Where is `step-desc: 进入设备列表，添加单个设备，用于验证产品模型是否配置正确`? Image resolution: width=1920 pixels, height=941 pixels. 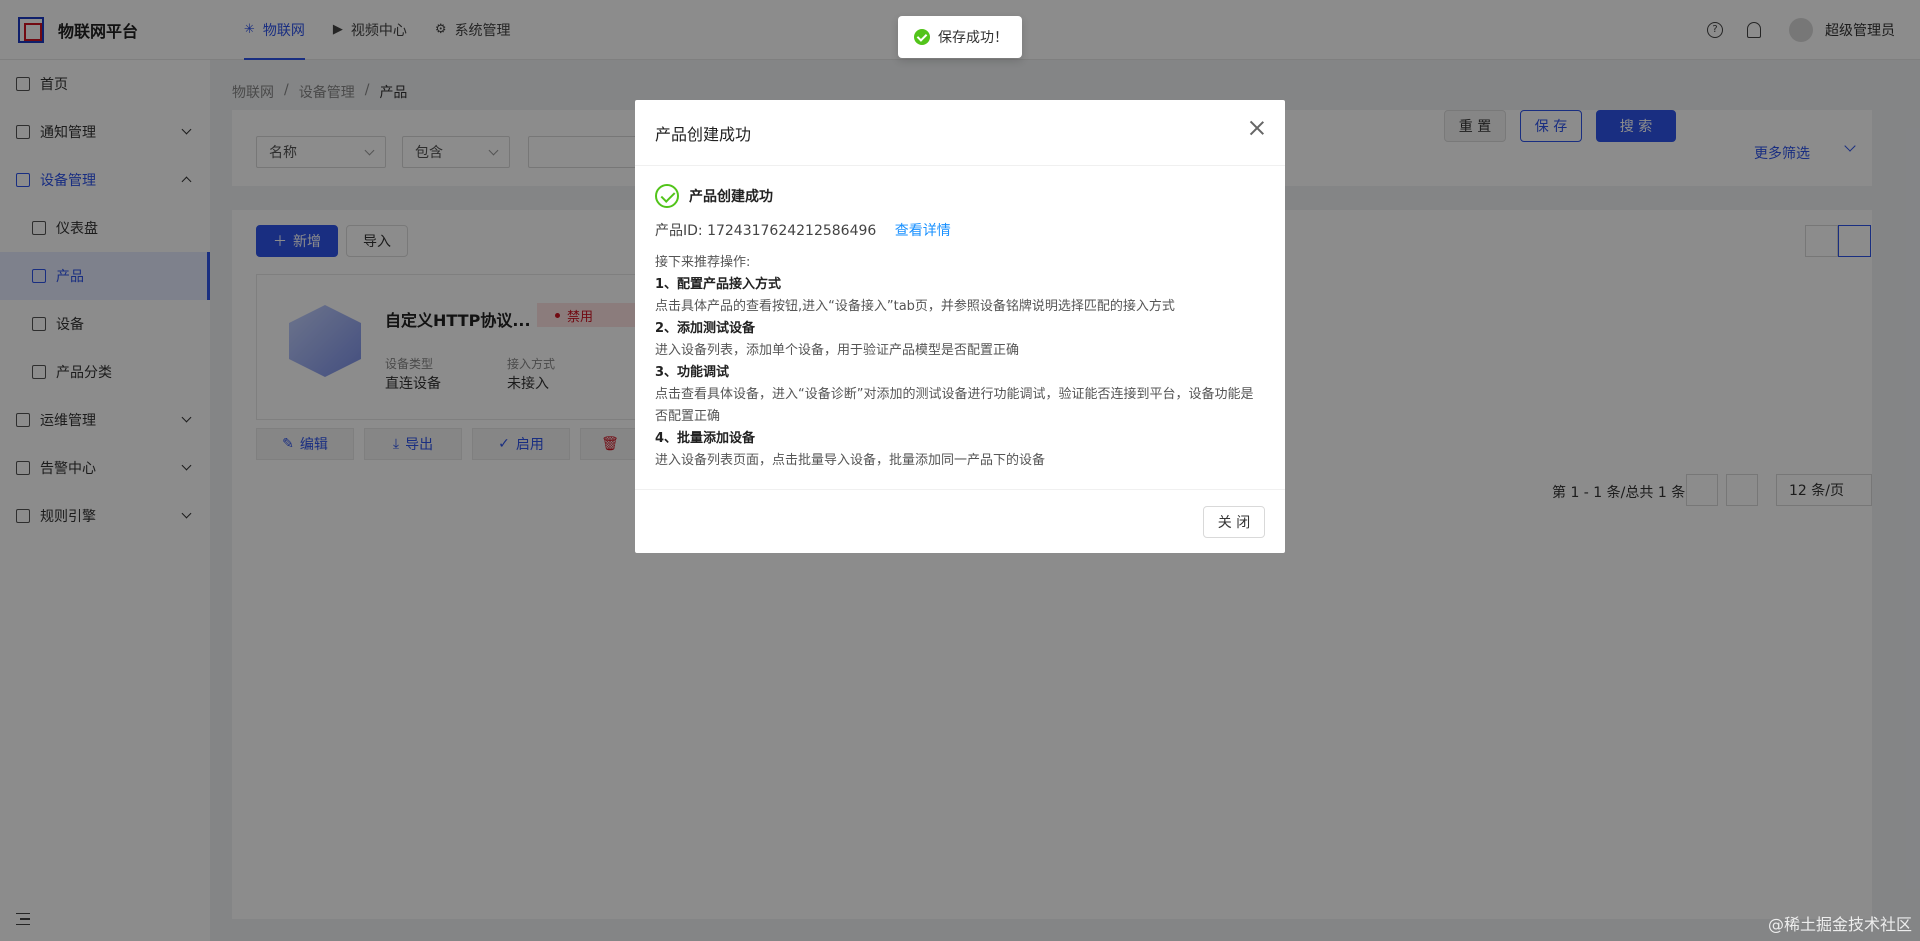 step-desc: 进入设备列表，添加单个设备，用于验证产品模型是否配置正确 is located at coordinates (837, 350).